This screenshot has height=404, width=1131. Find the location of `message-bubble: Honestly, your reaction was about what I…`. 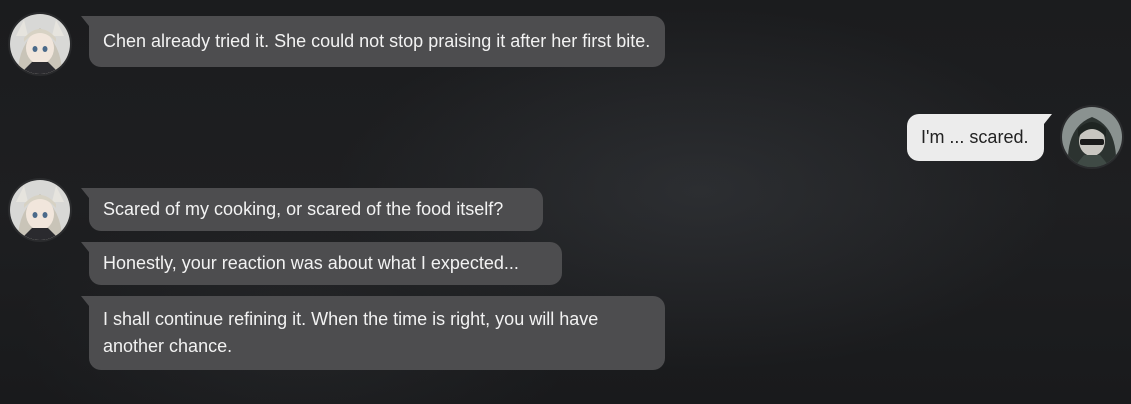

message-bubble: Honestly, your reaction was about what I… is located at coordinates (321, 263).